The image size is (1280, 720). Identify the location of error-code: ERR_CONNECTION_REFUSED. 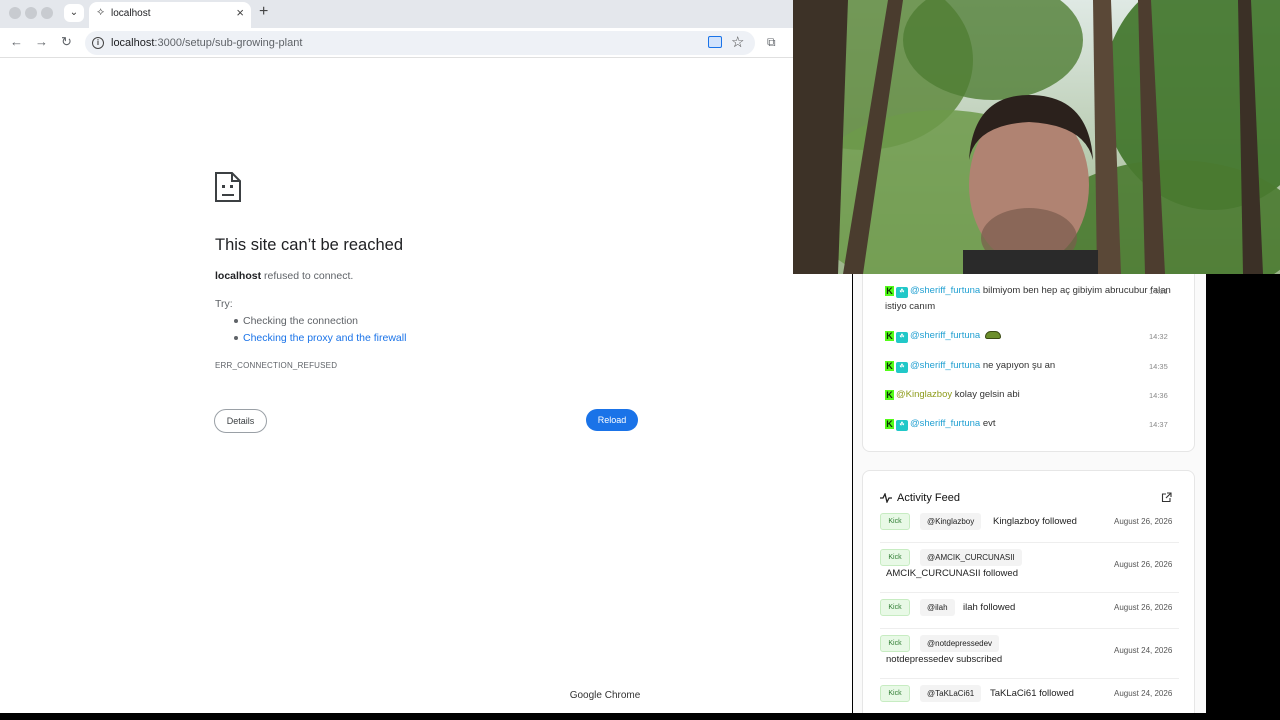
(276, 365).